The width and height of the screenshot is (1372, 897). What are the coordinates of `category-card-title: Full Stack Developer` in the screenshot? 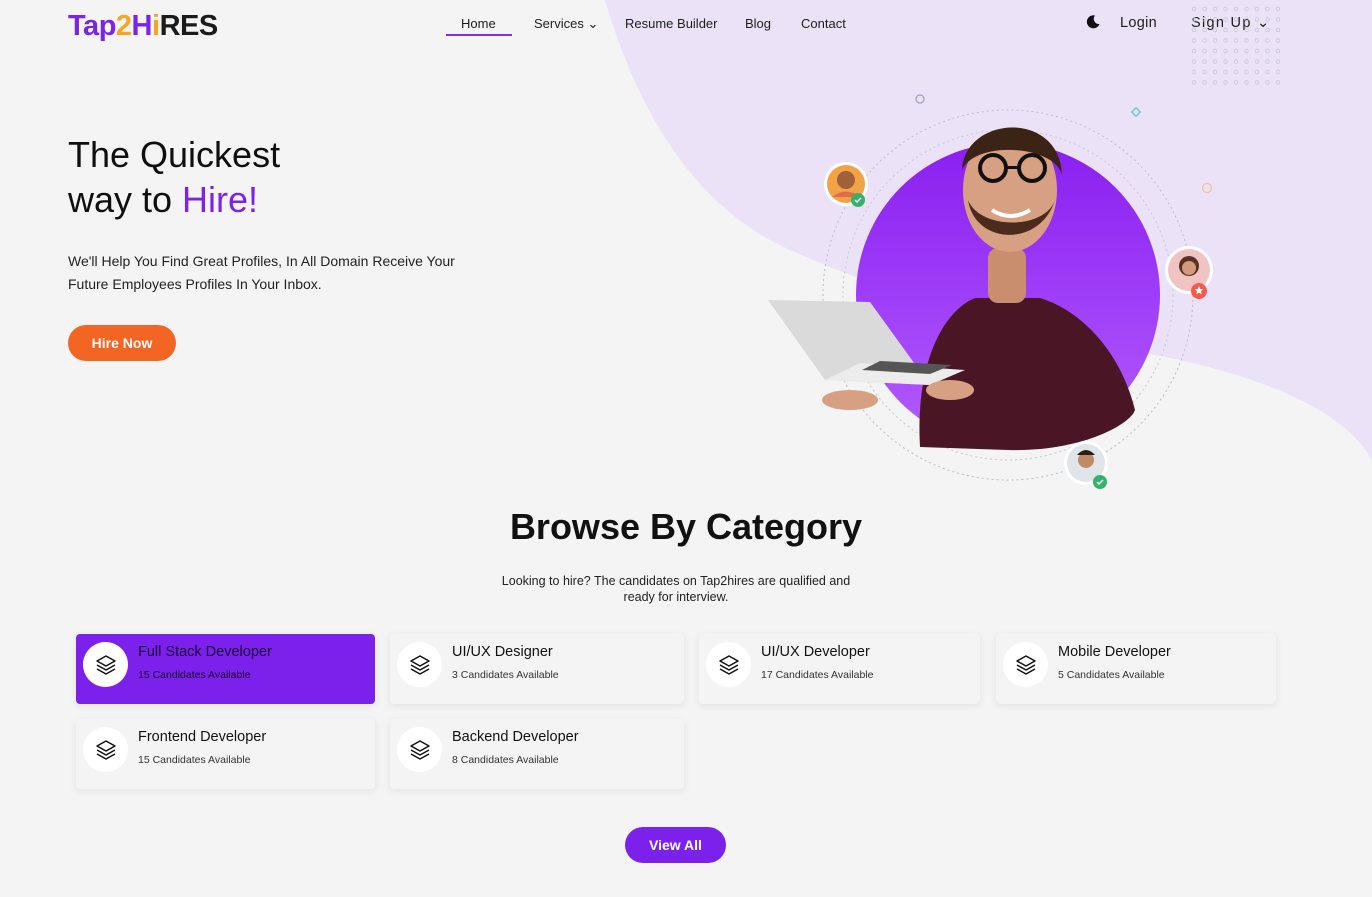 It's located at (205, 652).